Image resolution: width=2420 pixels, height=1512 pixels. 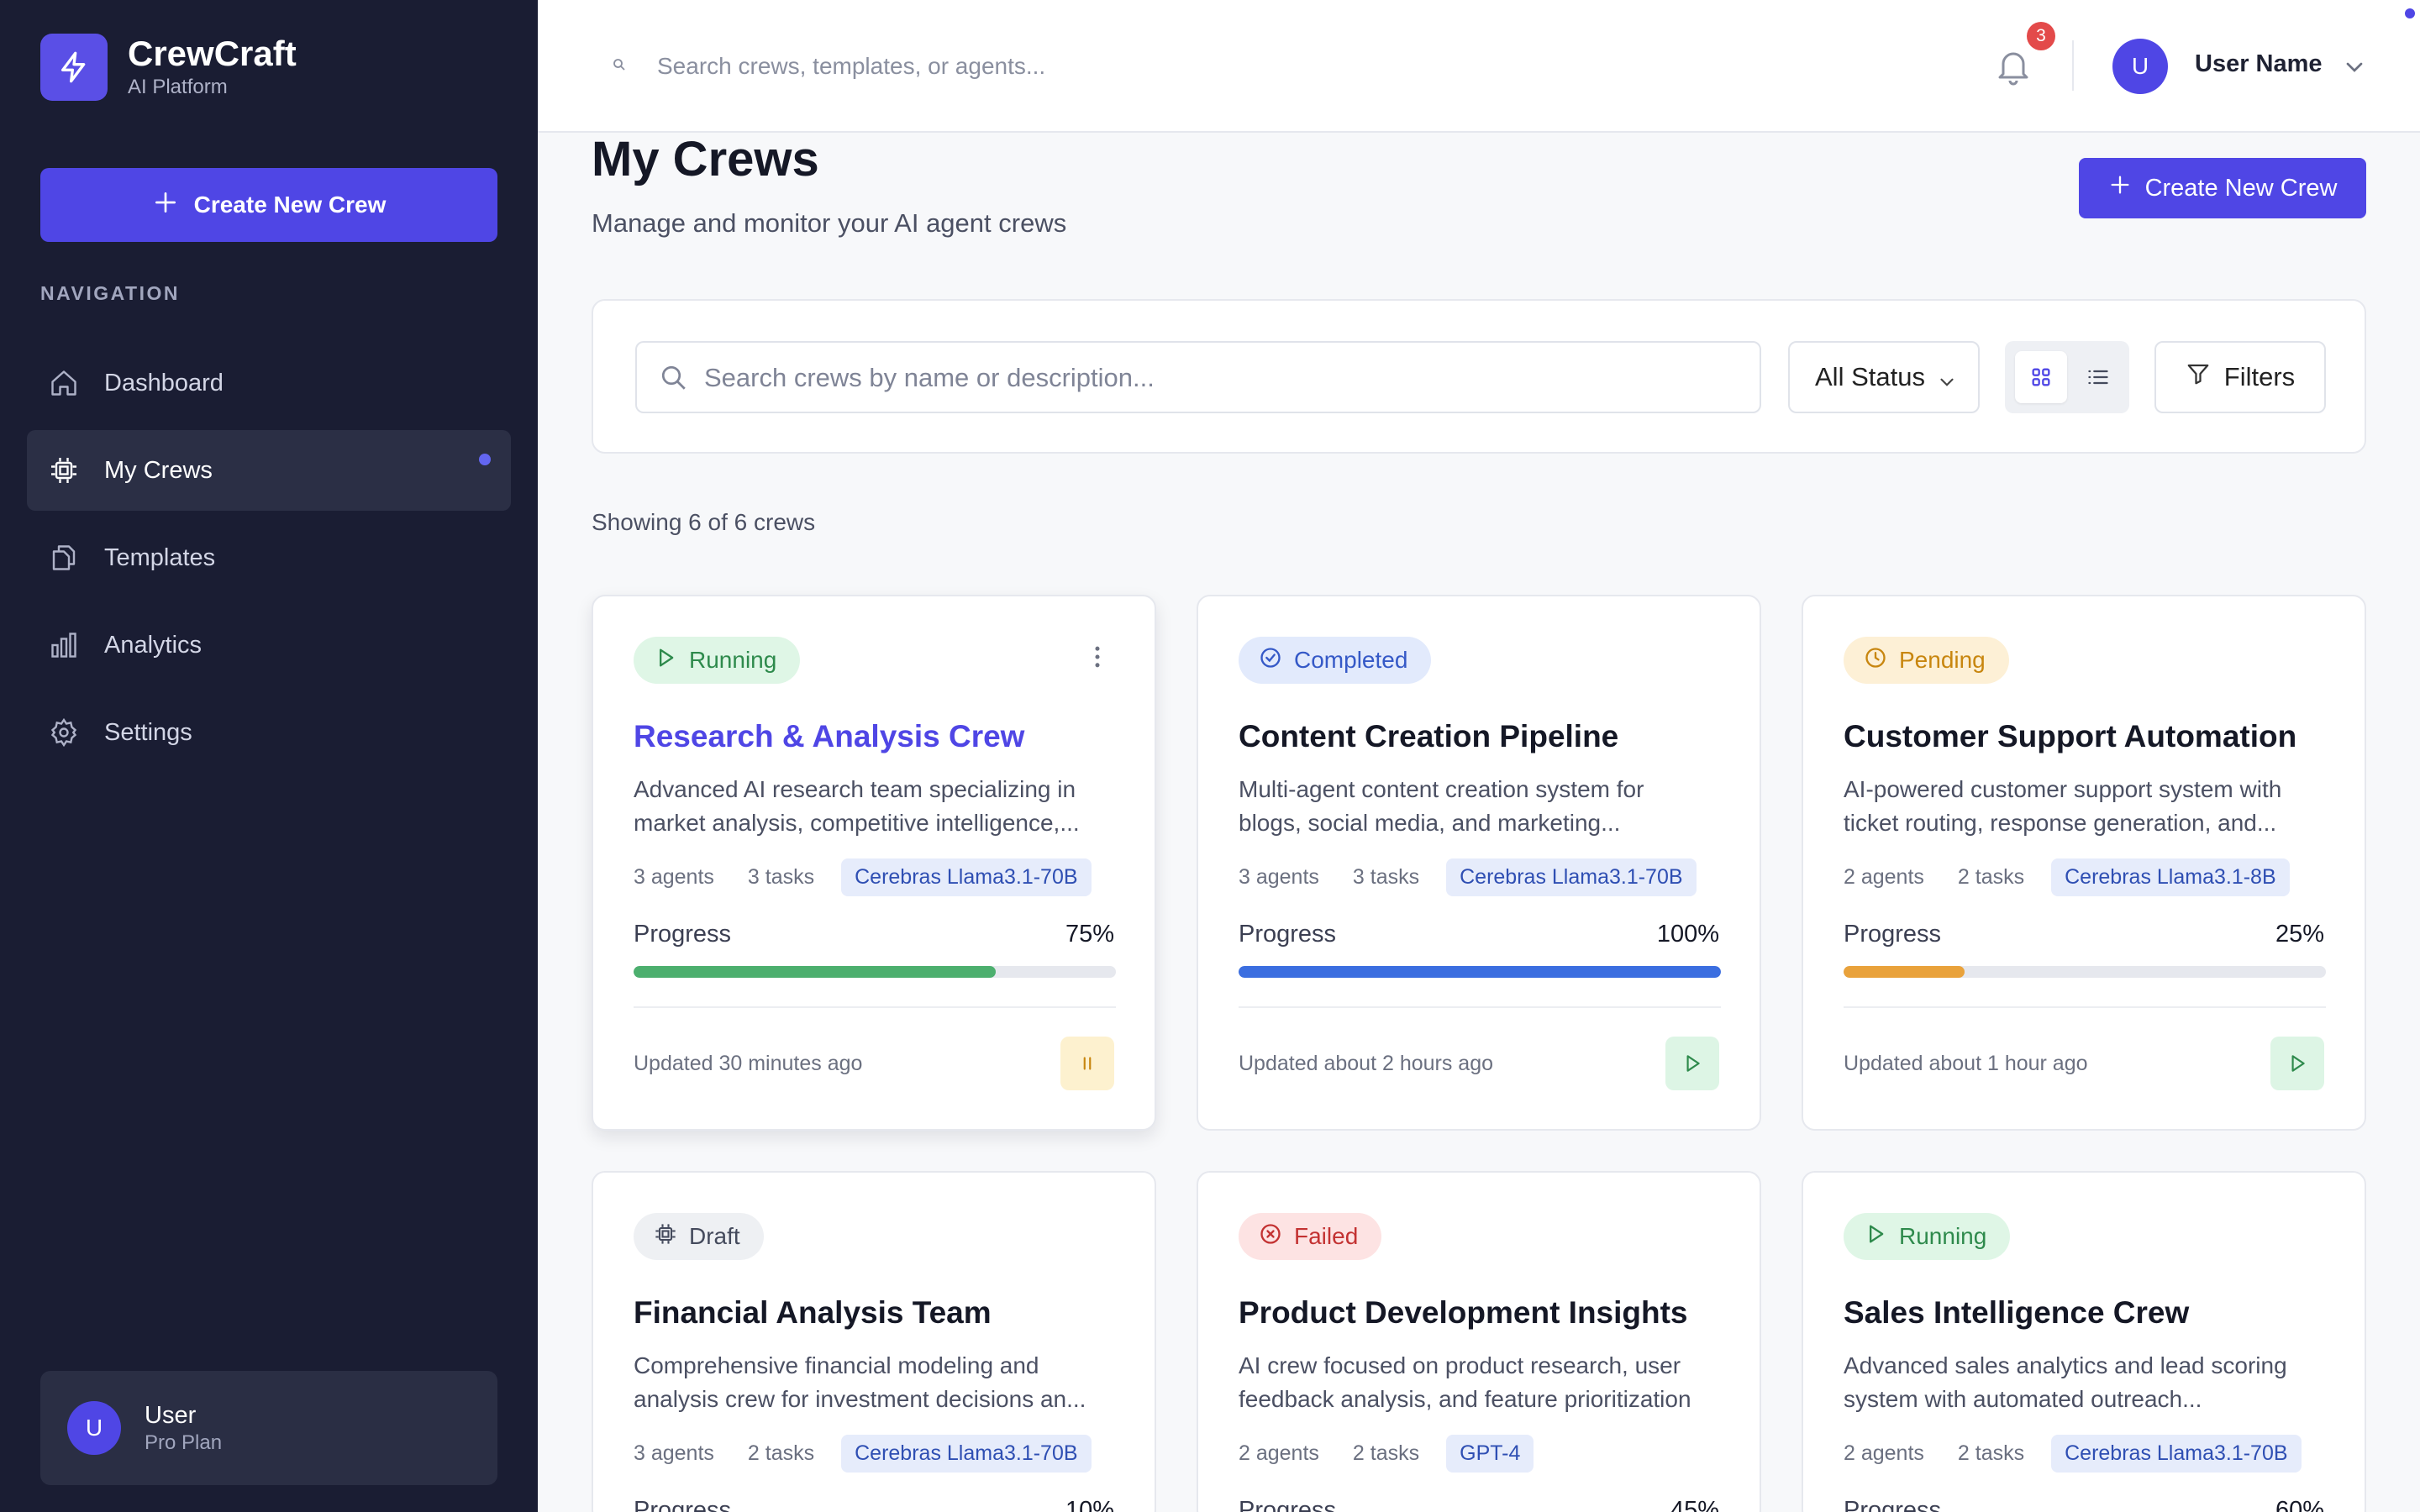 I want to click on updated-time: Updated about 2 hours ago, so click(x=1366, y=1063).